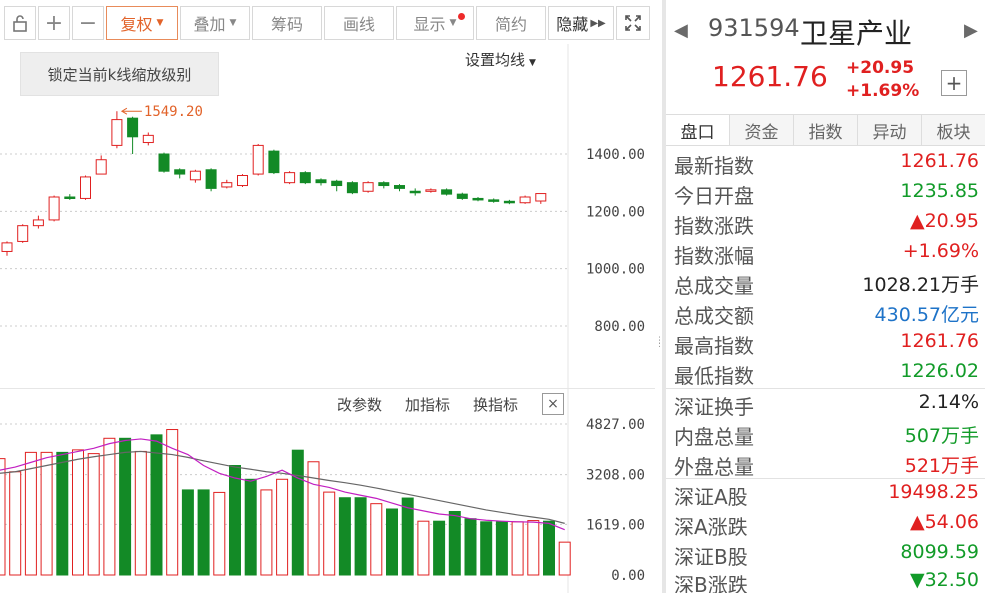  I want to click on chart-toolbar: + − 复权 ▼ 叠加 ▼ 筹码 画线 显示 ▼ 简约 隐藏 ▶▶, so click(330, 22).